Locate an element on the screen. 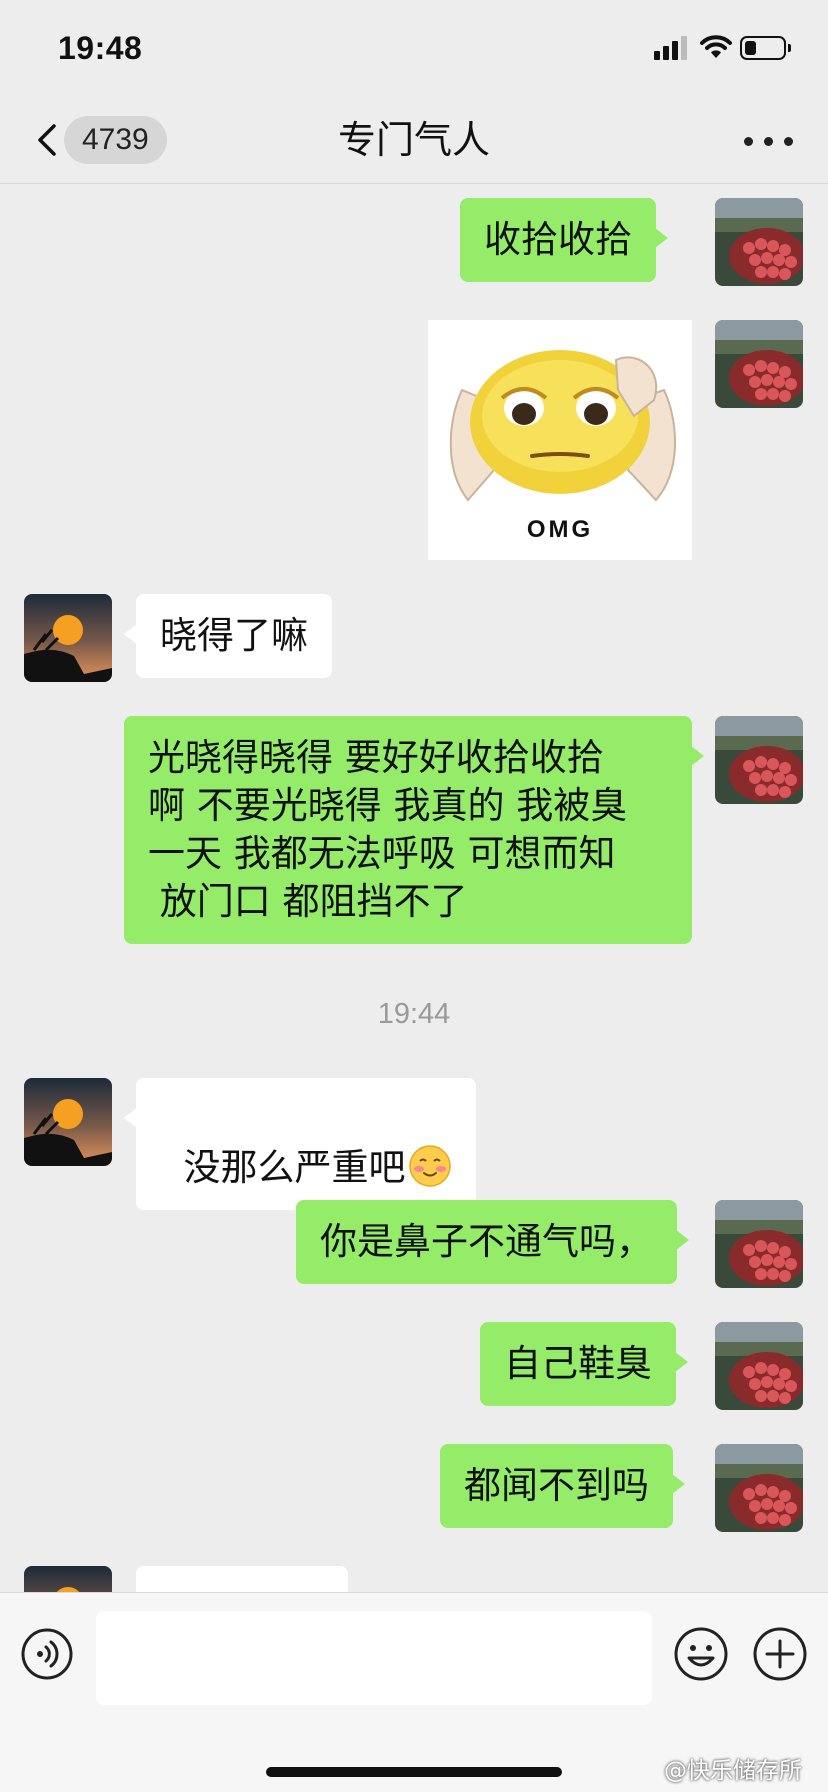 This screenshot has width=828, height=1792. blushing-smile-emoji-icon is located at coordinates (429, 1166).